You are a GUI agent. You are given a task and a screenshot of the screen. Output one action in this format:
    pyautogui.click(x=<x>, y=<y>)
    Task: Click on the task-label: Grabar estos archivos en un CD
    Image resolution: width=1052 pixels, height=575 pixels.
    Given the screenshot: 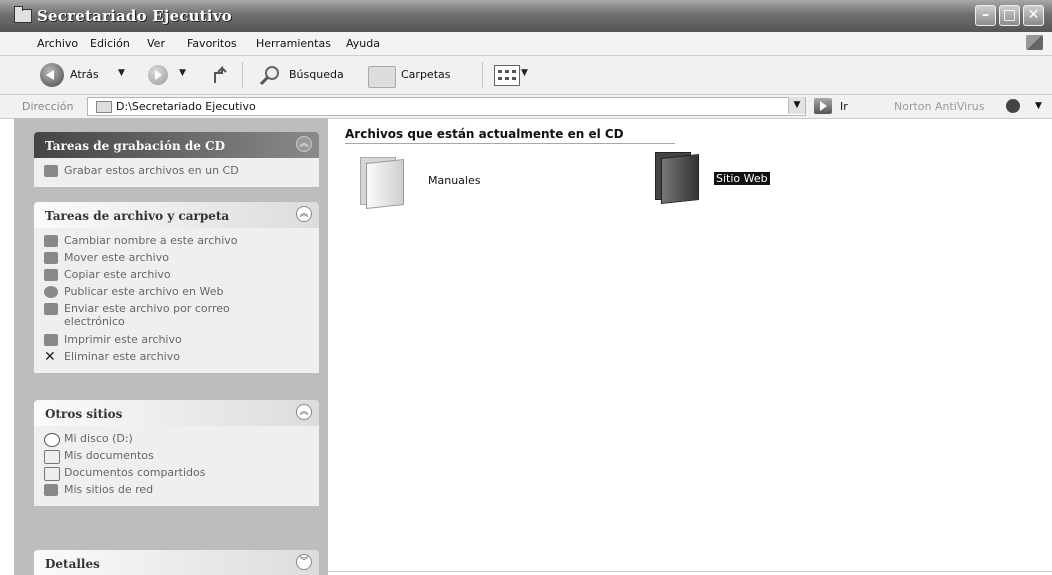 What is the action you would take?
    pyautogui.click(x=151, y=170)
    